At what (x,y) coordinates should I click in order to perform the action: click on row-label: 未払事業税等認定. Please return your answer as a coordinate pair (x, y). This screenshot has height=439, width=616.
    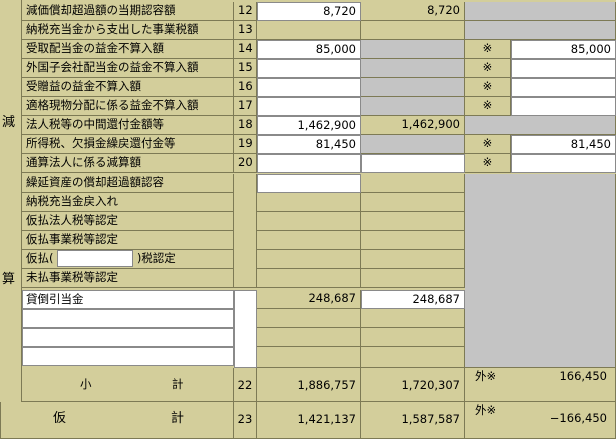
    Looking at the image, I should click on (128, 278).